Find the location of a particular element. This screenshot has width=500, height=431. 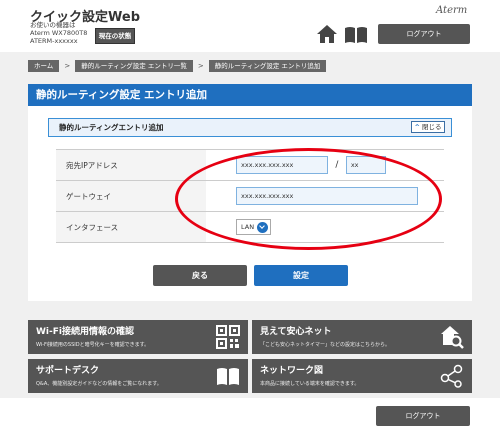

back-button: 戻る is located at coordinates (200, 275).